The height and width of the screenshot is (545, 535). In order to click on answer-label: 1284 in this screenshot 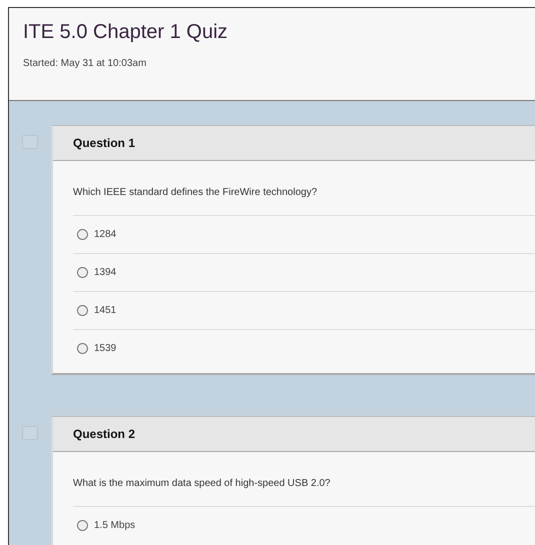, I will do `click(105, 234)`.